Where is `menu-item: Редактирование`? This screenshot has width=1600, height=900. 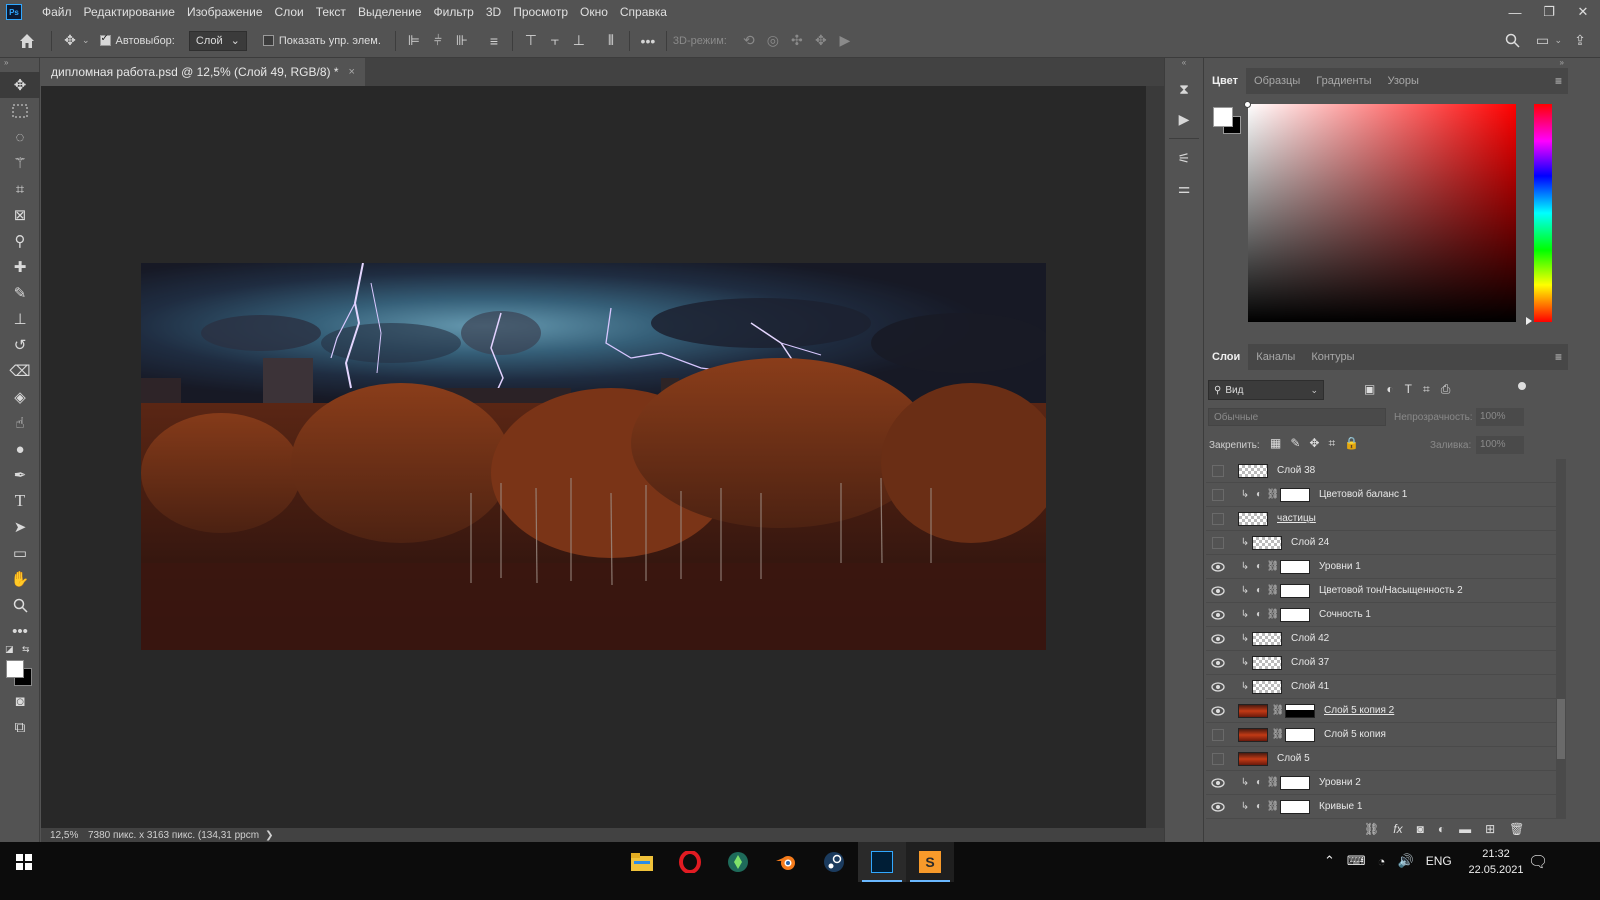
menu-item: Редактирование is located at coordinates (129, 12).